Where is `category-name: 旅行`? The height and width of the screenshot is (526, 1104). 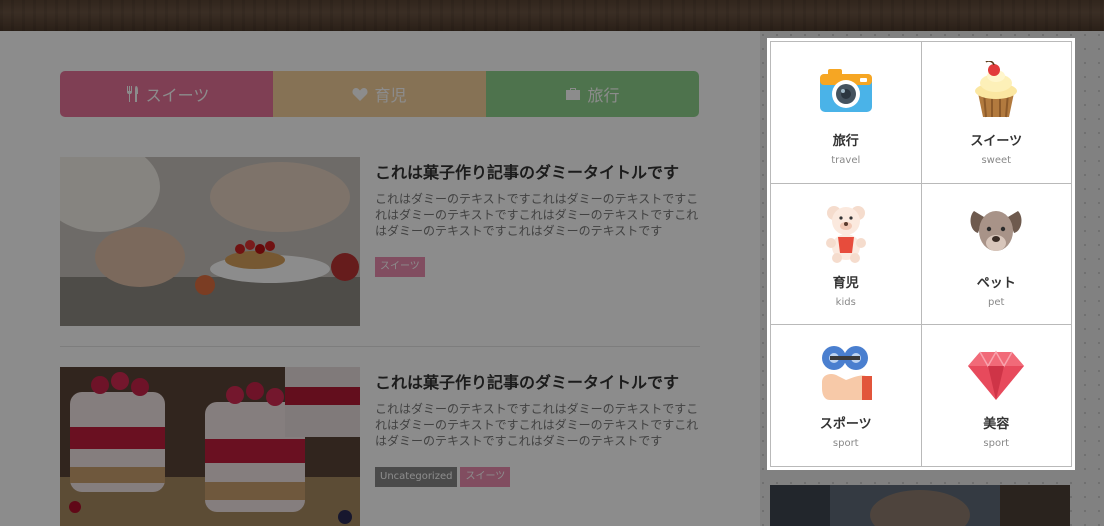 category-name: 旅行 is located at coordinates (845, 141).